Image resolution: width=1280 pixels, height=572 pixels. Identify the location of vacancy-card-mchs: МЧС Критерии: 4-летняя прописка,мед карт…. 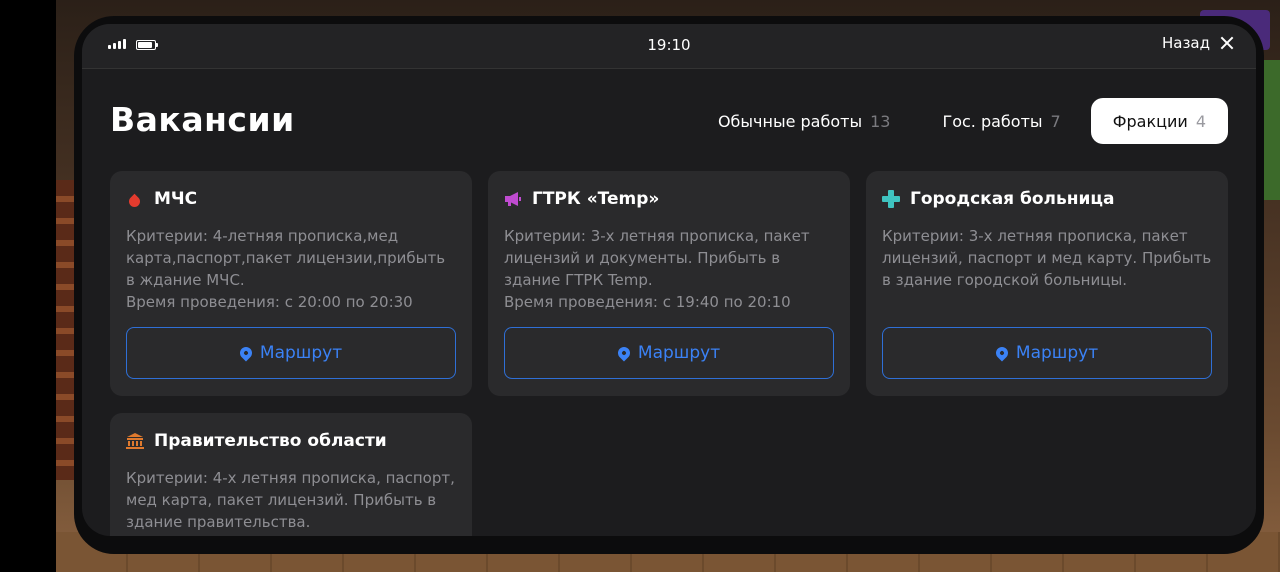
(291, 283).